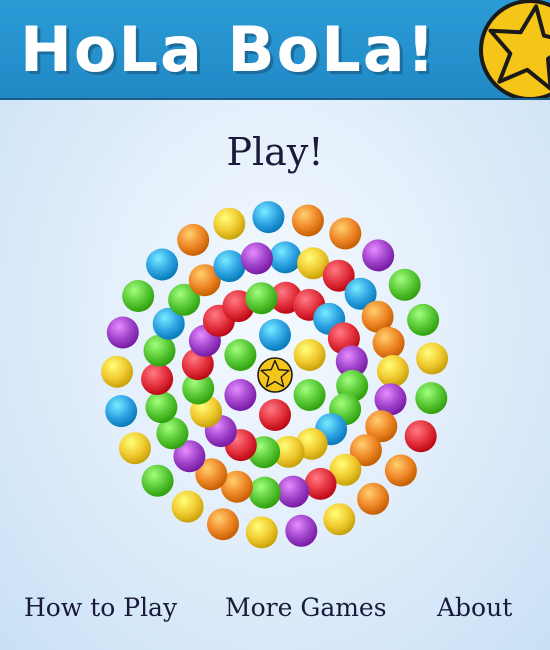 The image size is (550, 650). Describe the element at coordinates (275, 375) in the screenshot. I see `center-star-ball-icon` at that location.